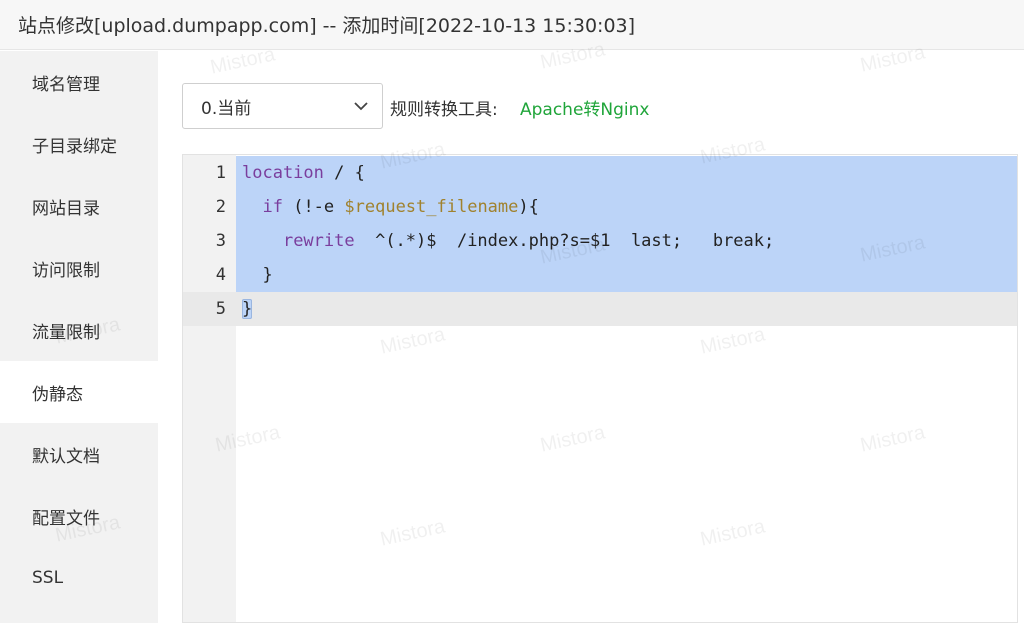  What do you see at coordinates (220, 207) in the screenshot?
I see `line-number: 2` at bounding box center [220, 207].